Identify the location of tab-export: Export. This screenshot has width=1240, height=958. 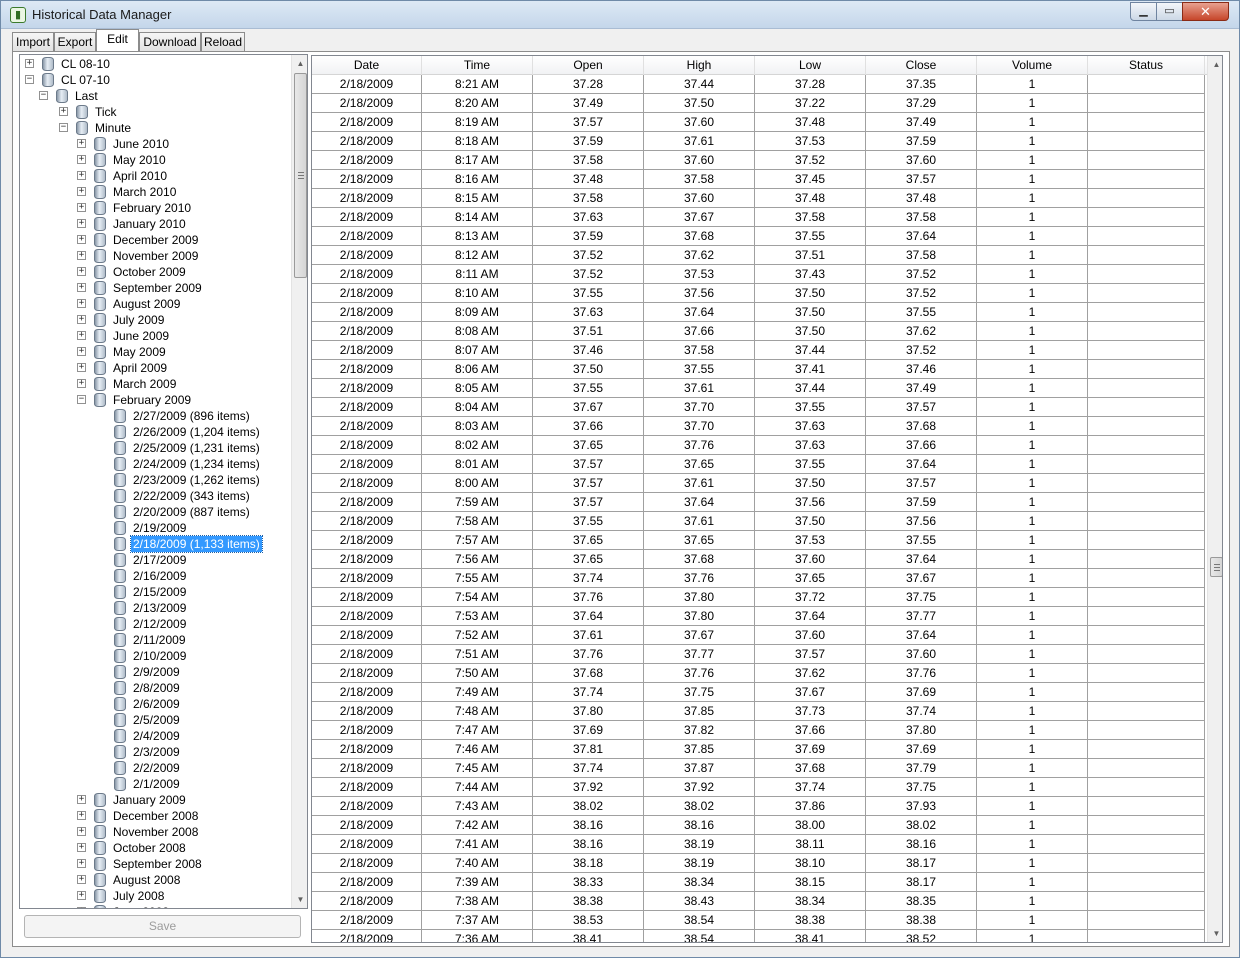
(75, 41).